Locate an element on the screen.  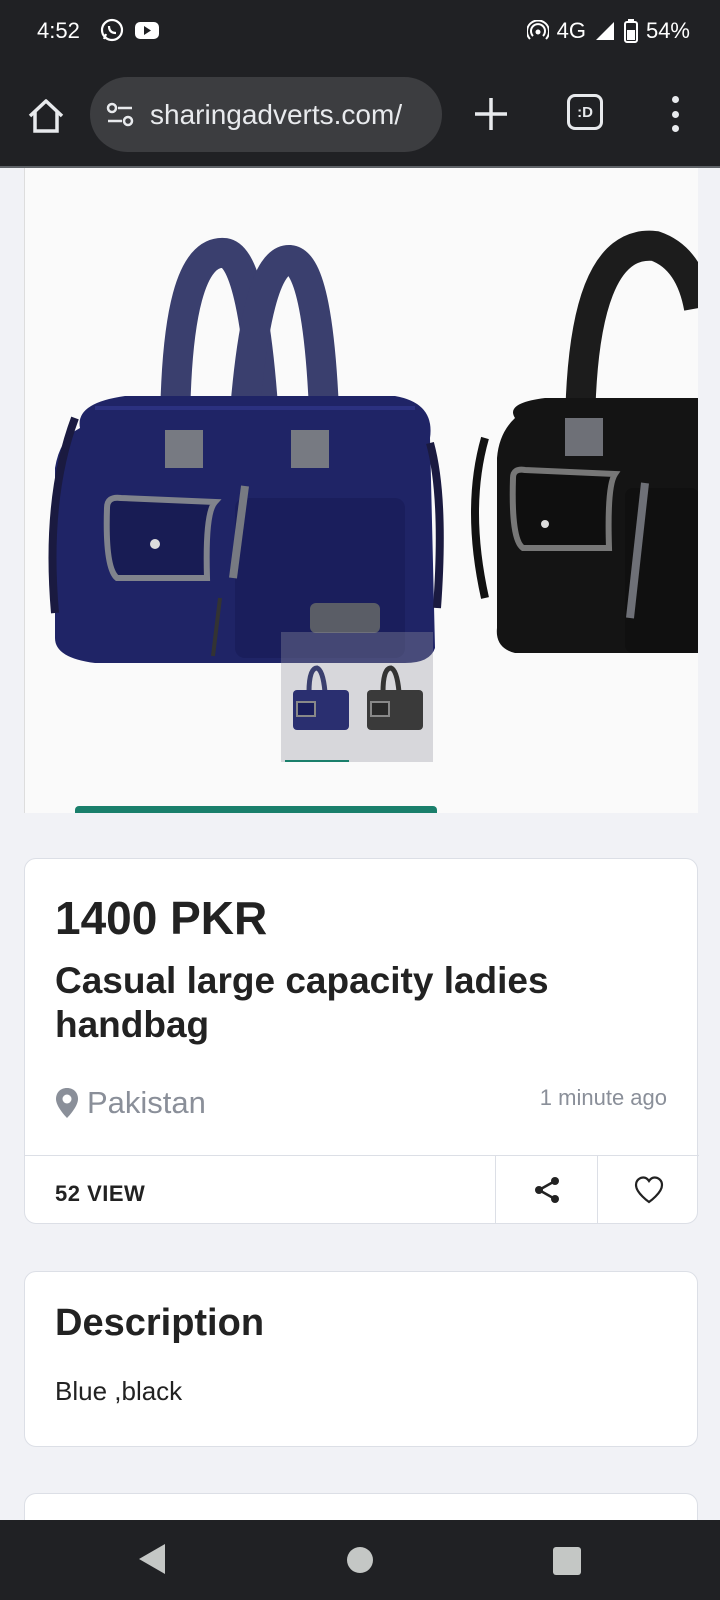
browser-toolbar: sharingadverts.com/ :D is located at coordinates (360, 116).